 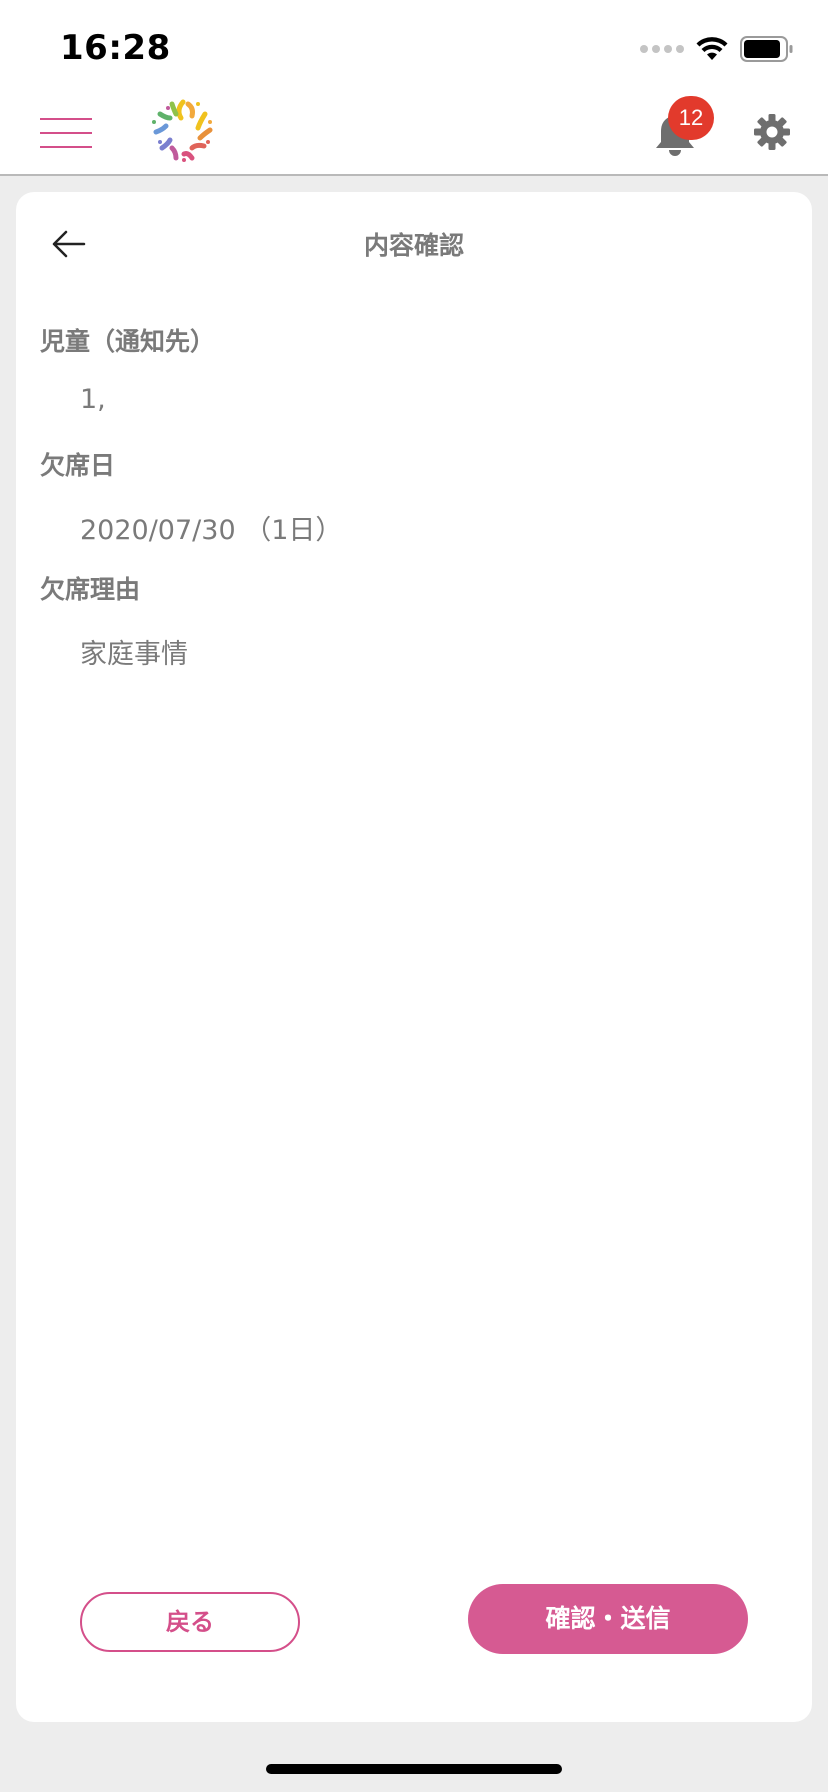 I want to click on home-indicator, so click(x=414, y=1769).